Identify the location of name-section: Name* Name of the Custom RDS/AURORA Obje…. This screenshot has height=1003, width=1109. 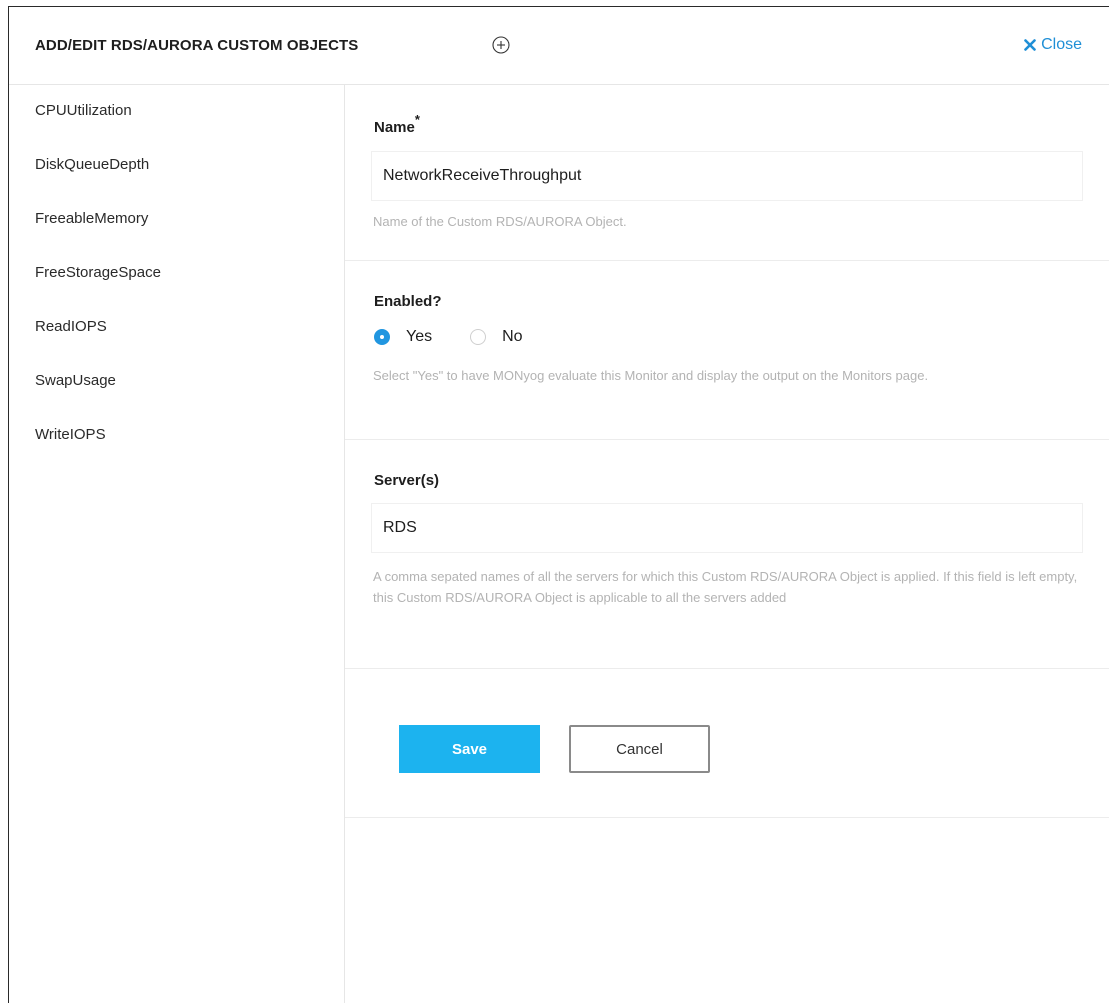
(727, 172).